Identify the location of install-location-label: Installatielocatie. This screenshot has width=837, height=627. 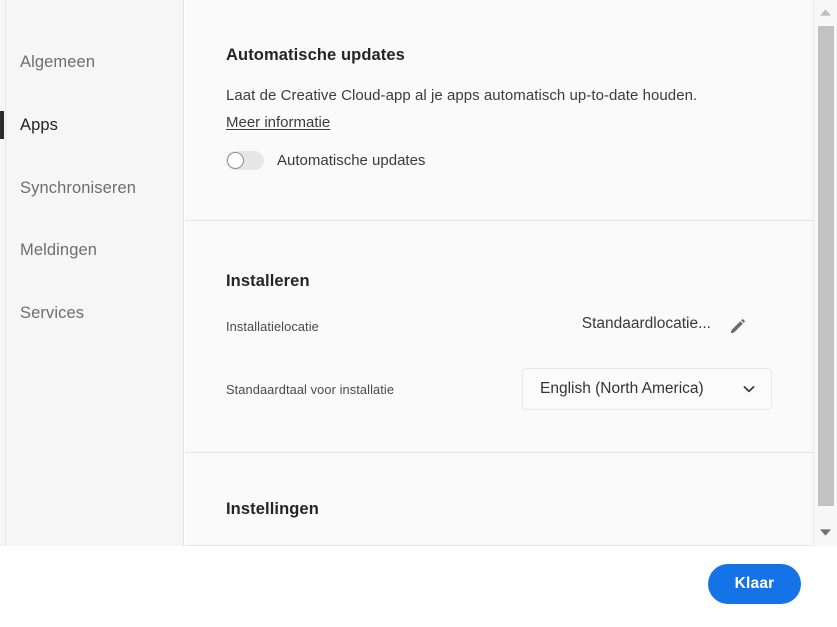
(272, 326).